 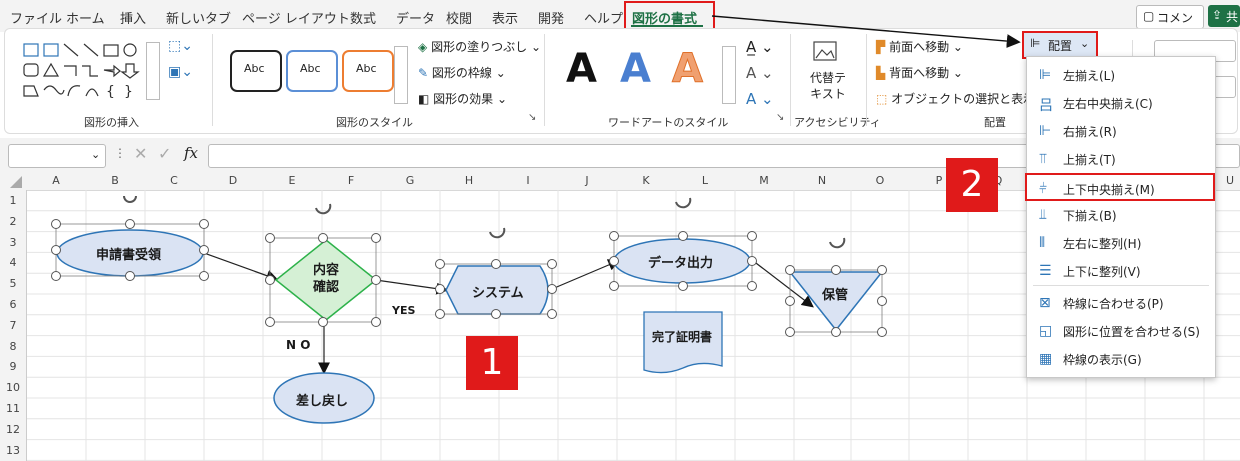 I want to click on menu-item-align-left: ⊫ 左揃え(L), so click(x=1121, y=75).